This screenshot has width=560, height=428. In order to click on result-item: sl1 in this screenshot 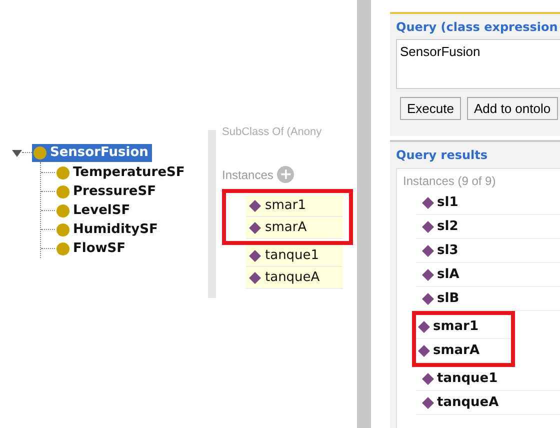, I will do `click(488, 203)`.